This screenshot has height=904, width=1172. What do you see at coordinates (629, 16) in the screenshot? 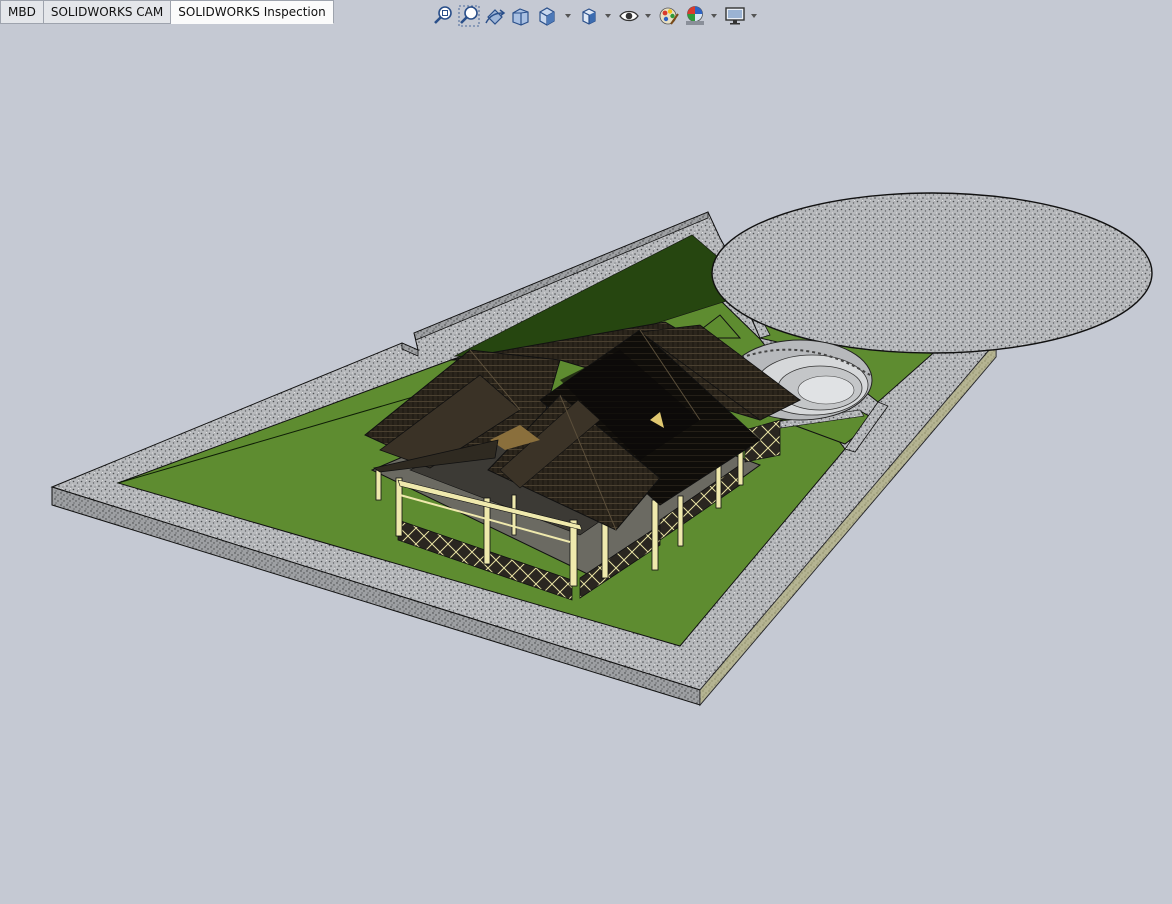
I see `hide-show-items-icon` at bounding box center [629, 16].